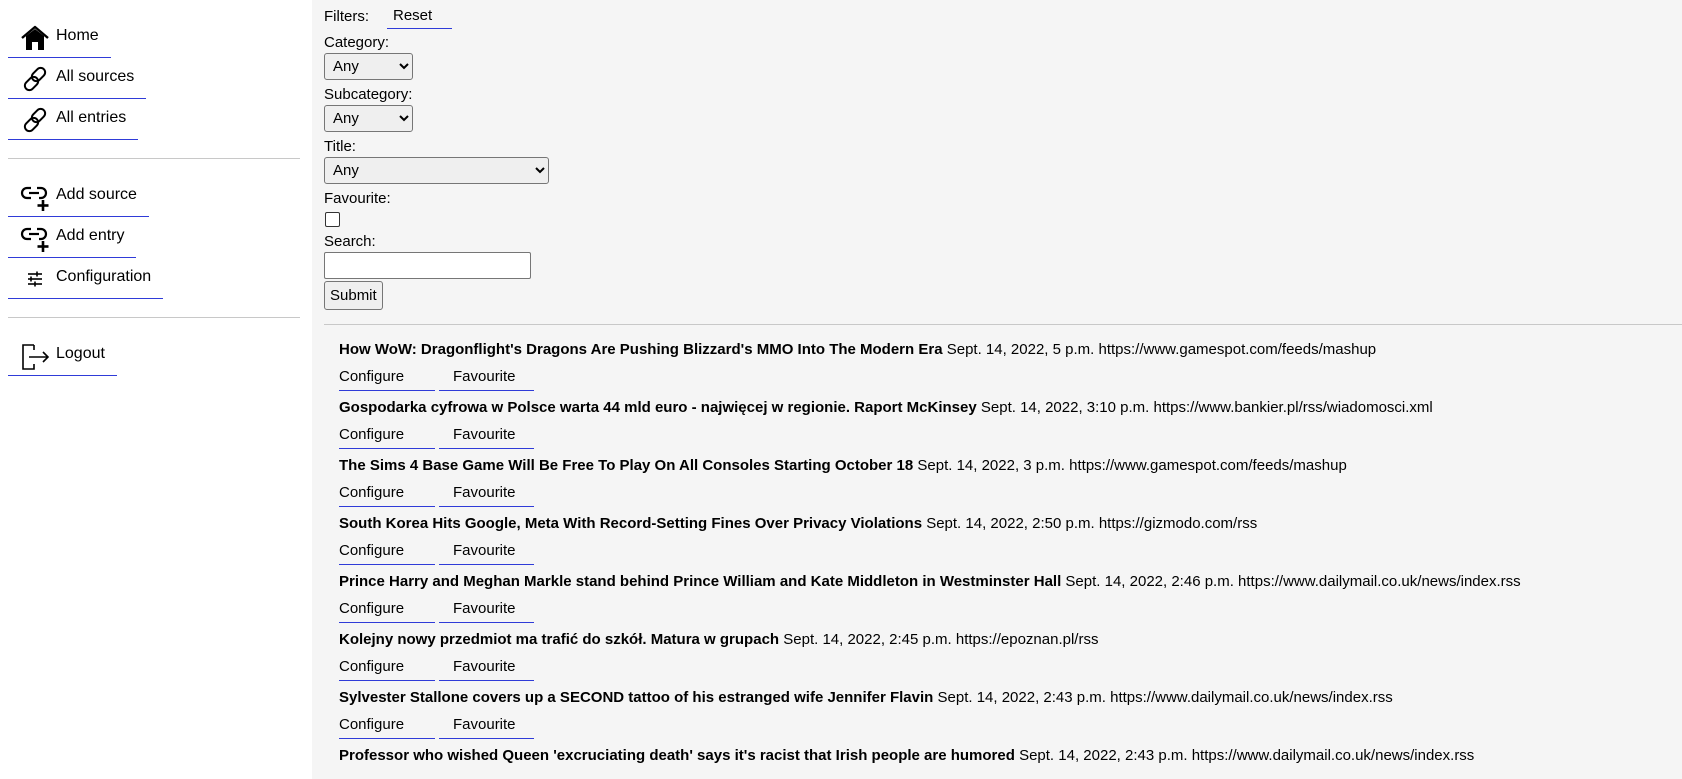 Image resolution: width=1682 pixels, height=779 pixels. Describe the element at coordinates (867, 639) in the screenshot. I see `entry-date: Sept. 14, 2022, 2:45 p.m.` at that location.